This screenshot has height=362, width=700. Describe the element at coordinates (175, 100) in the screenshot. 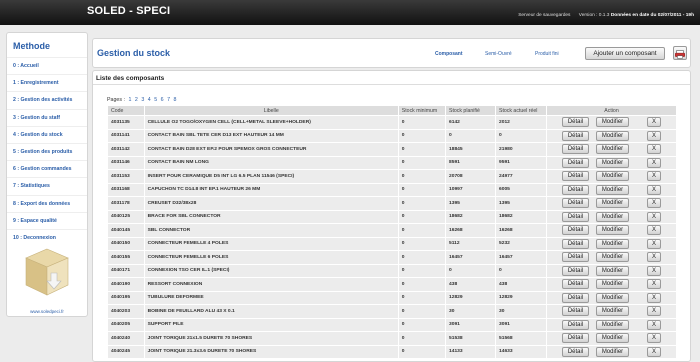

I see `page-link: 8` at that location.